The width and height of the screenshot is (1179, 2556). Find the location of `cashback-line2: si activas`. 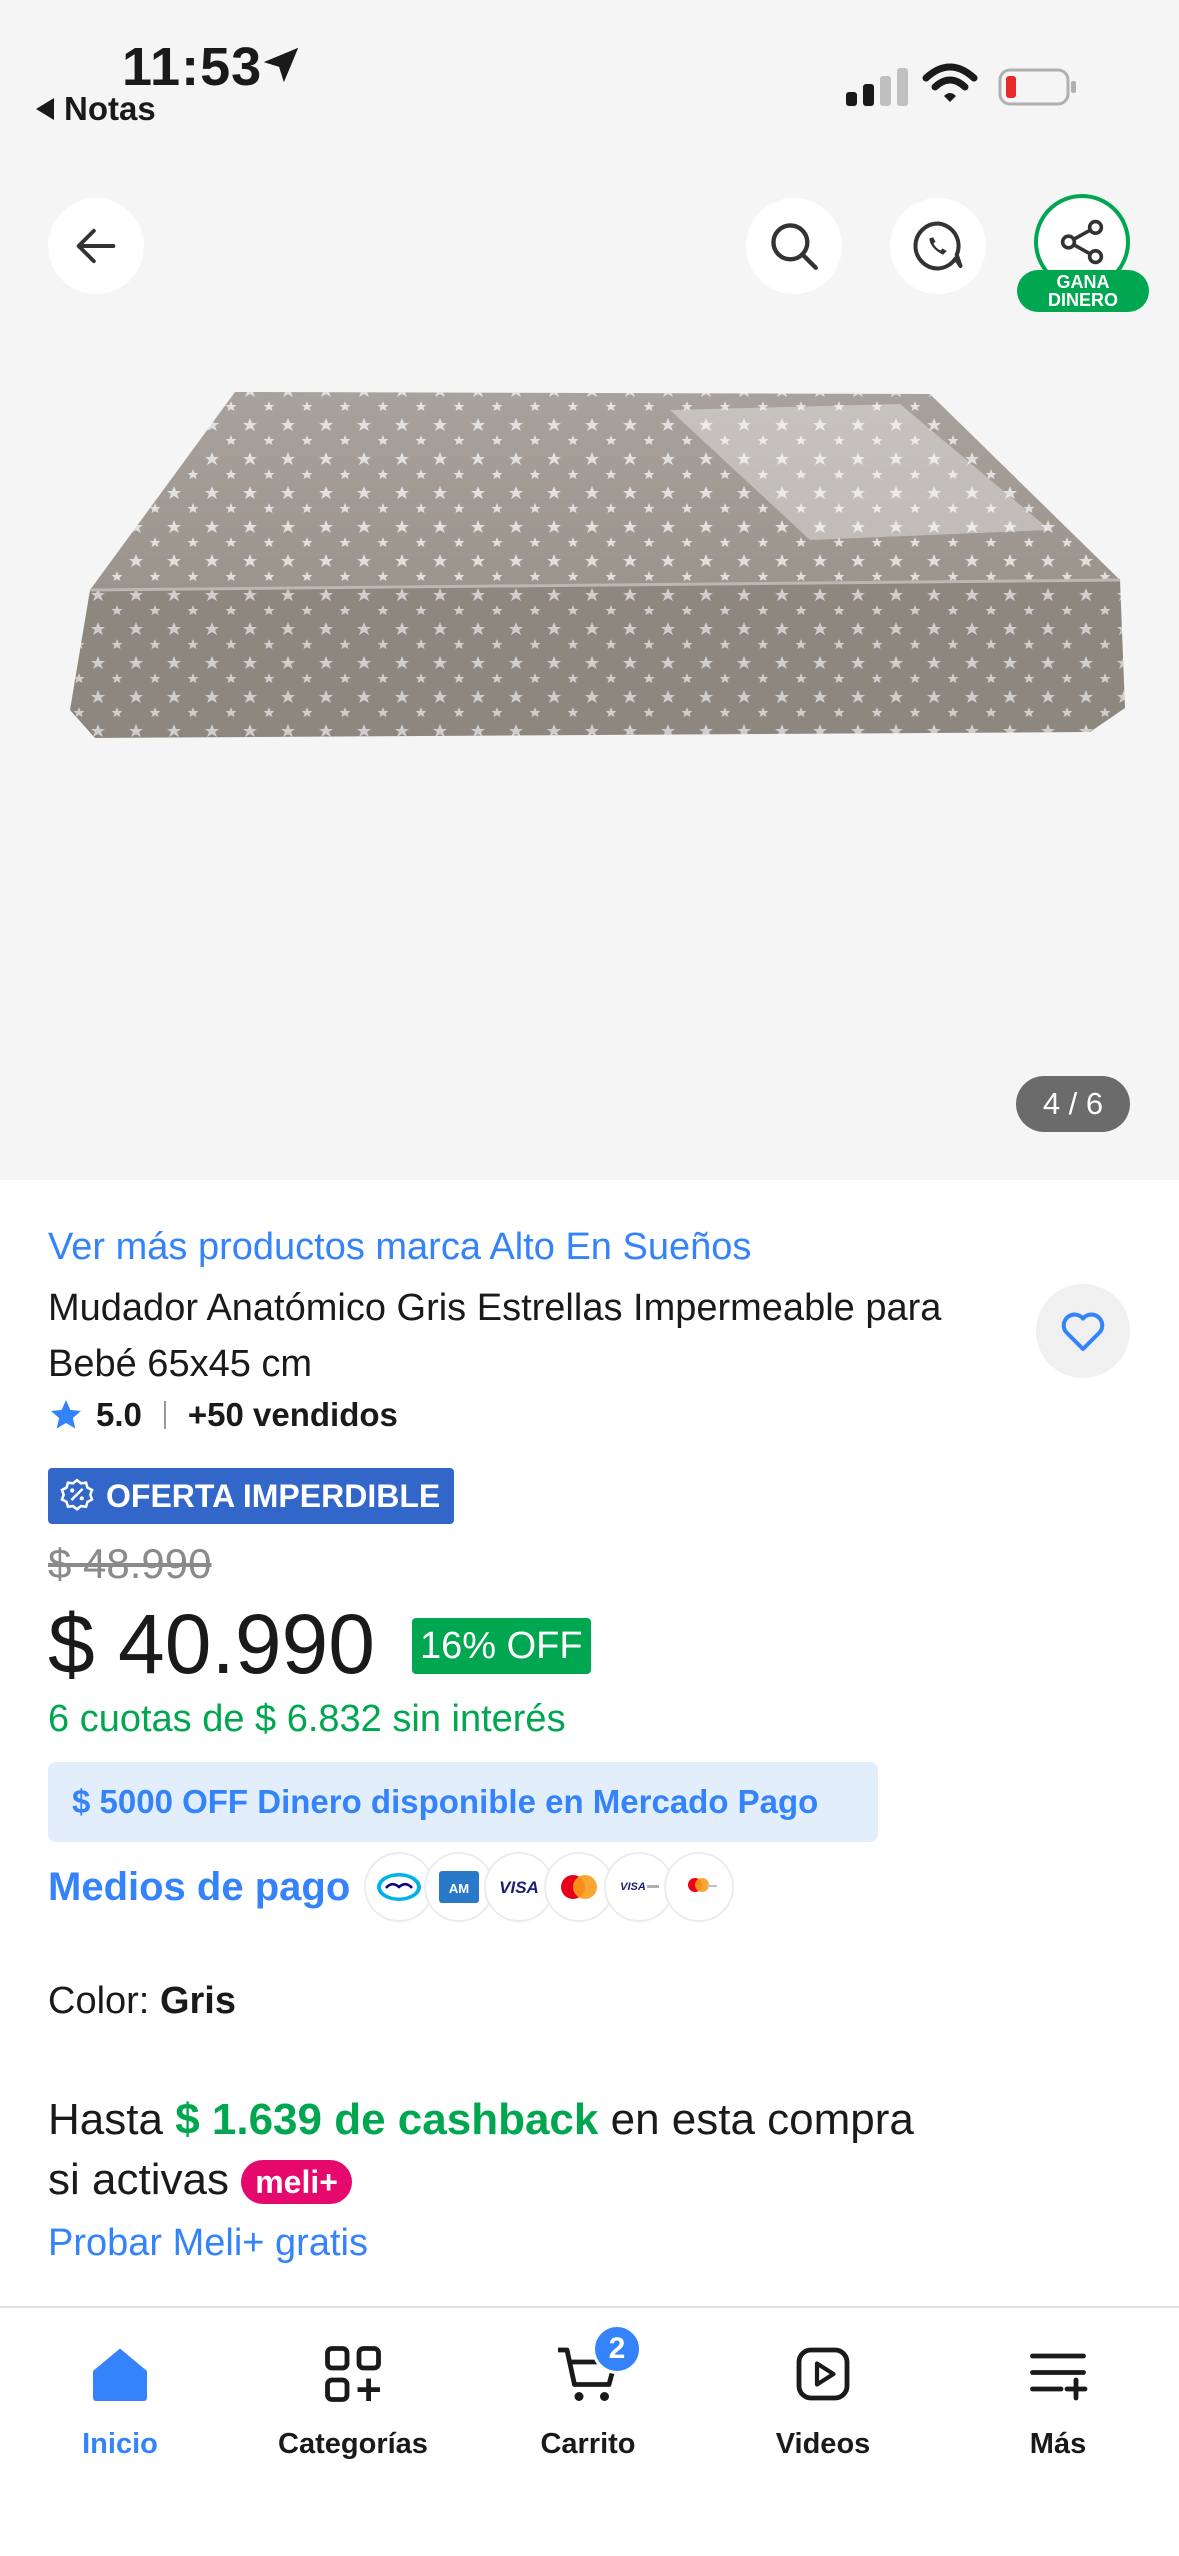

cashback-line2: si activas is located at coordinates (138, 2179).